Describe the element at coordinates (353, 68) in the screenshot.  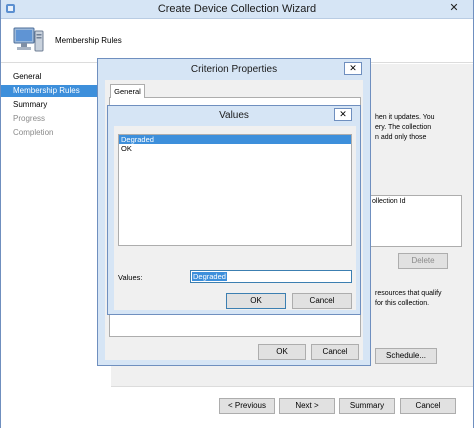
I see `criterion-close-icon: ✕` at that location.